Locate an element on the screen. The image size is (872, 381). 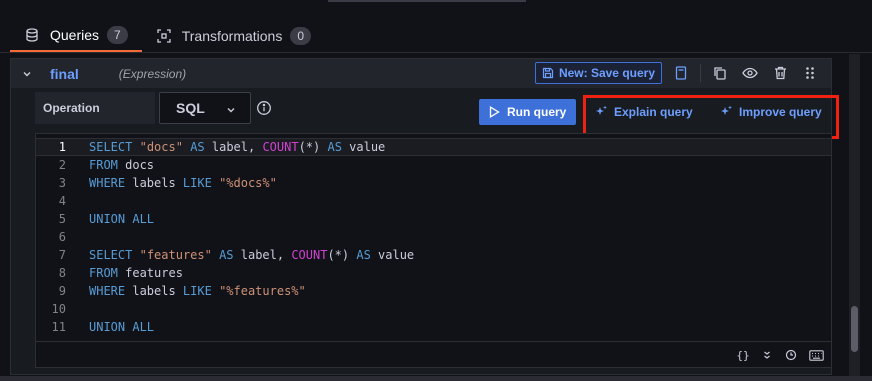
line-number: 8 is located at coordinates (62, 273).